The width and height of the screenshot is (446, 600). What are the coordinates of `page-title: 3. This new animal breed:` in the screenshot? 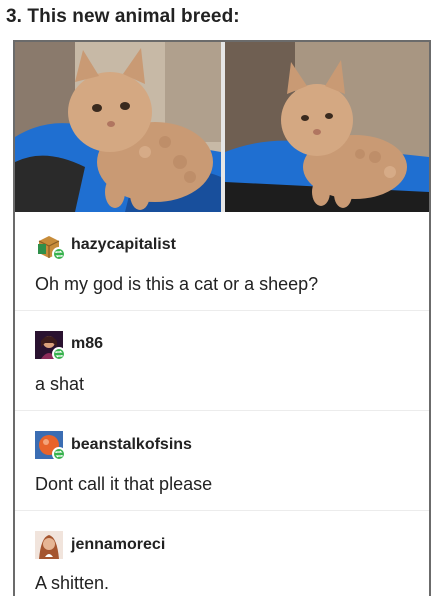 It's located at (123, 16).